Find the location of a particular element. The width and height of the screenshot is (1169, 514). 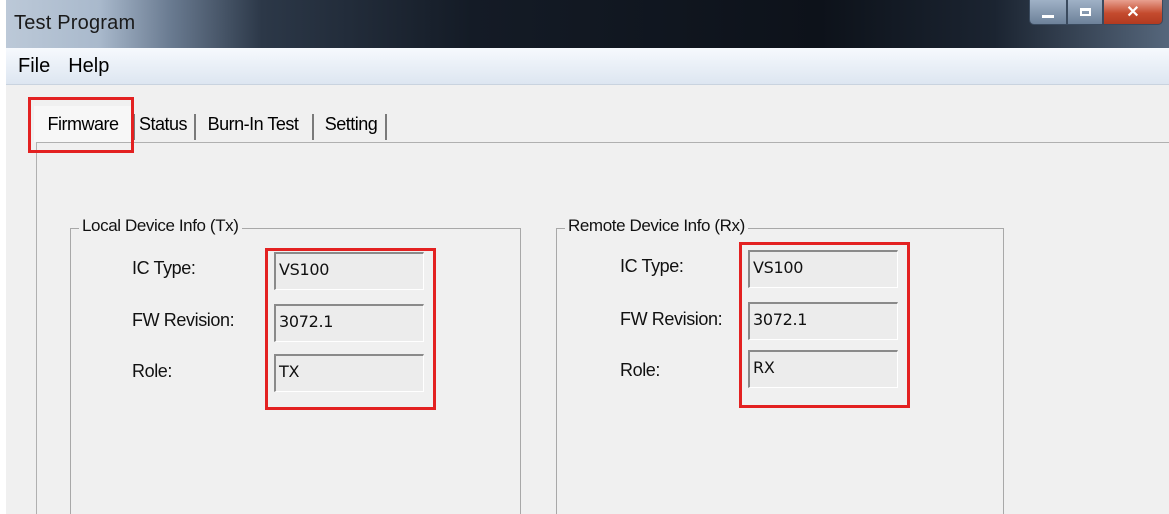

local-role-field: TX is located at coordinates (349, 373).